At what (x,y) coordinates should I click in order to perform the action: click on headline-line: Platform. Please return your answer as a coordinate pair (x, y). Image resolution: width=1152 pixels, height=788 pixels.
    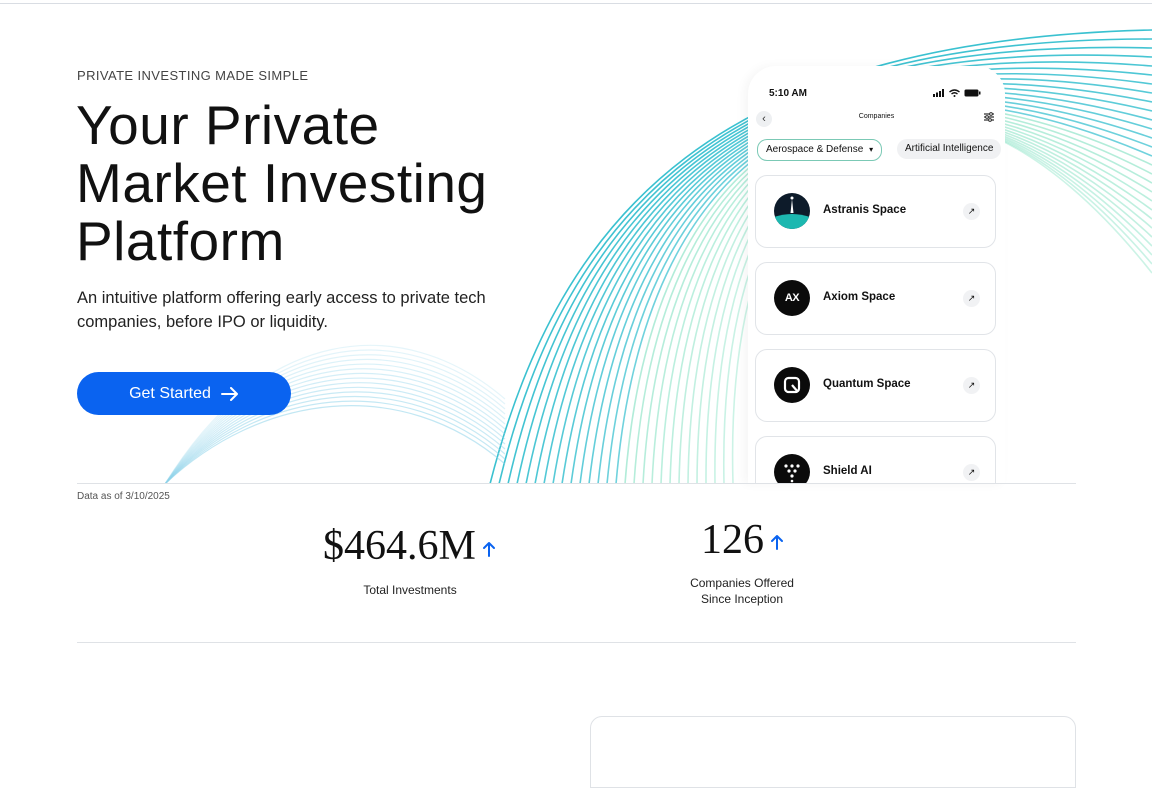
    Looking at the image, I should click on (180, 241).